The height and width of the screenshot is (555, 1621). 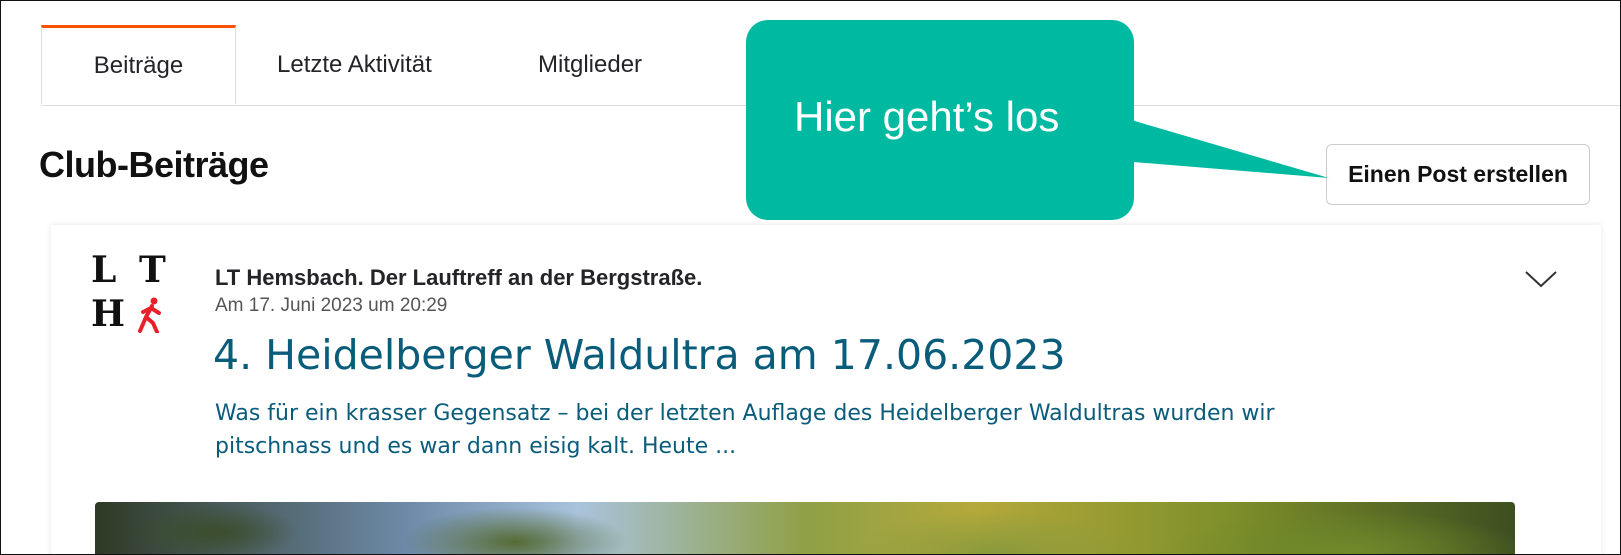 I want to click on tab-recent-activity: Letzte Aktivität, so click(x=354, y=65).